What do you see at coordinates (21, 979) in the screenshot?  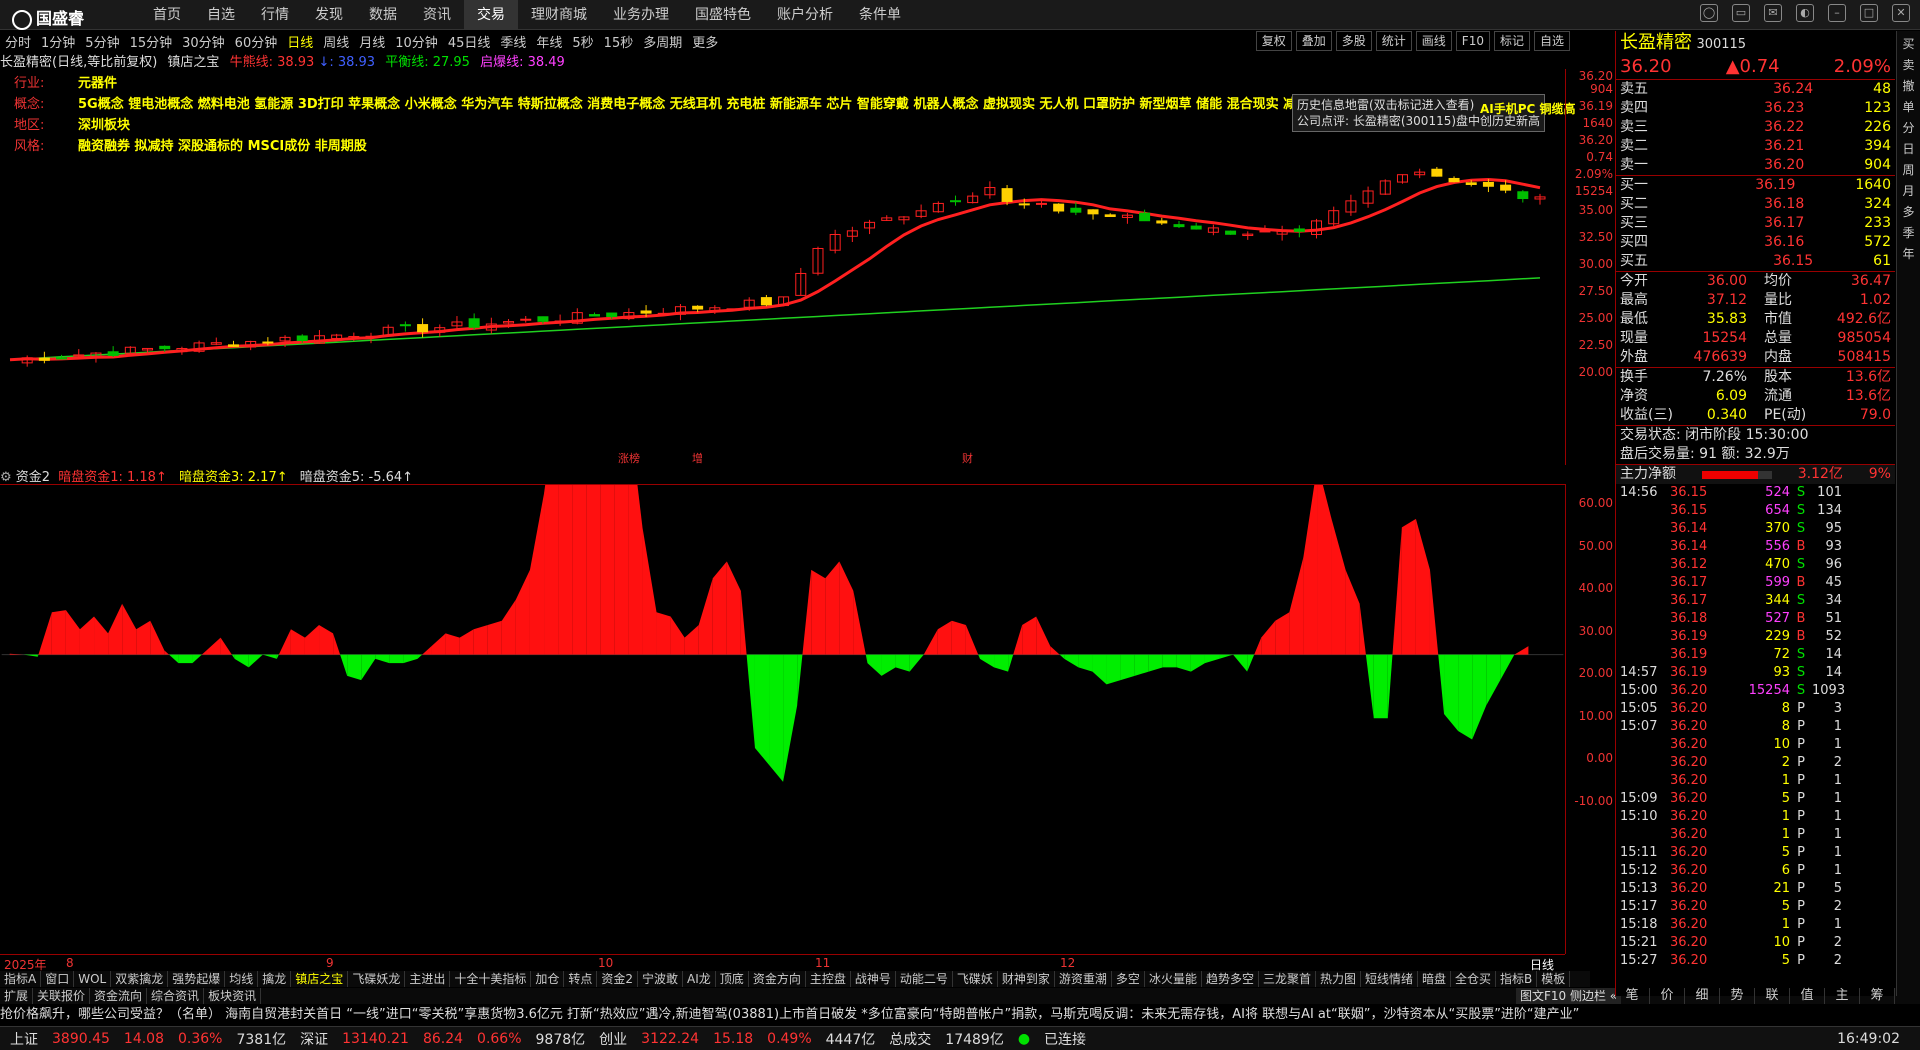 I see `indicator-tab-0: 指标A` at bounding box center [21, 979].